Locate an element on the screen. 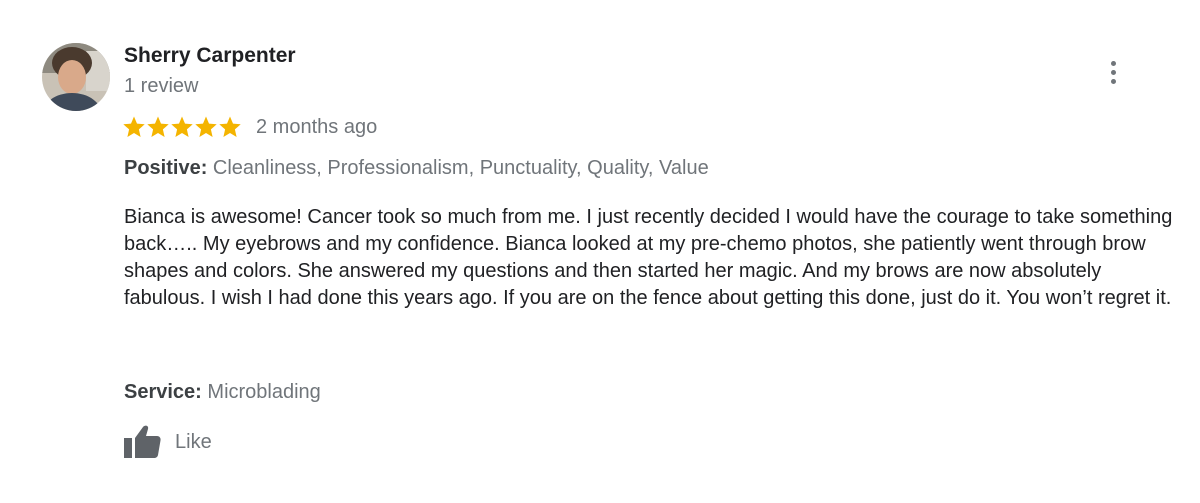 The height and width of the screenshot is (503, 1200). service-attribute: Service: Microblading is located at coordinates (222, 392).